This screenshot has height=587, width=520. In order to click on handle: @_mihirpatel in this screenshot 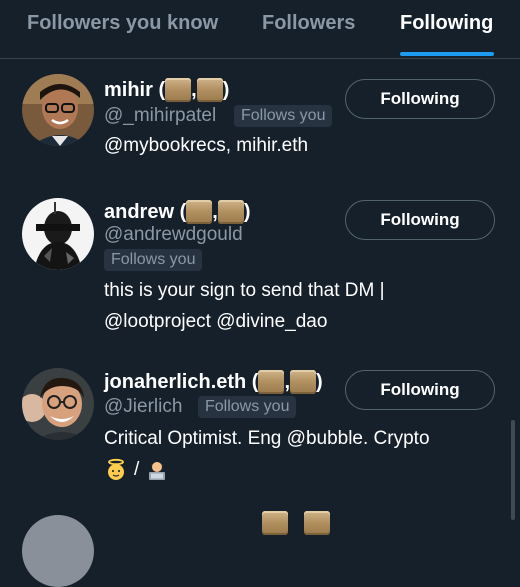, I will do `click(160, 115)`.